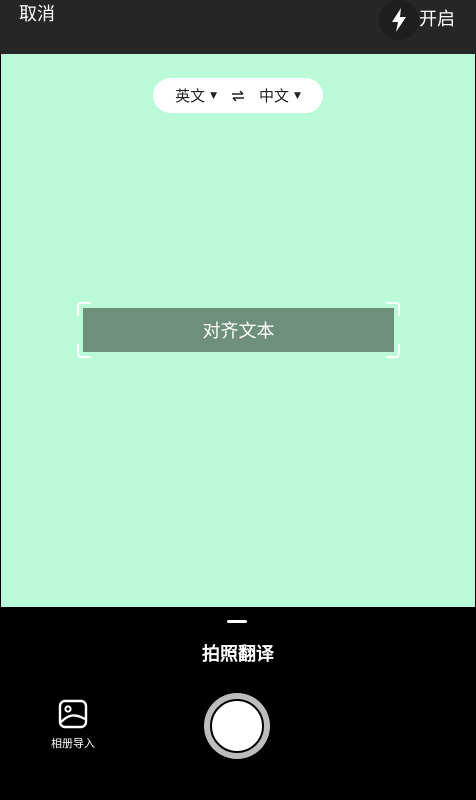 The height and width of the screenshot is (800, 476). What do you see at coordinates (190, 96) in the screenshot?
I see `source-language-label: 英文` at bounding box center [190, 96].